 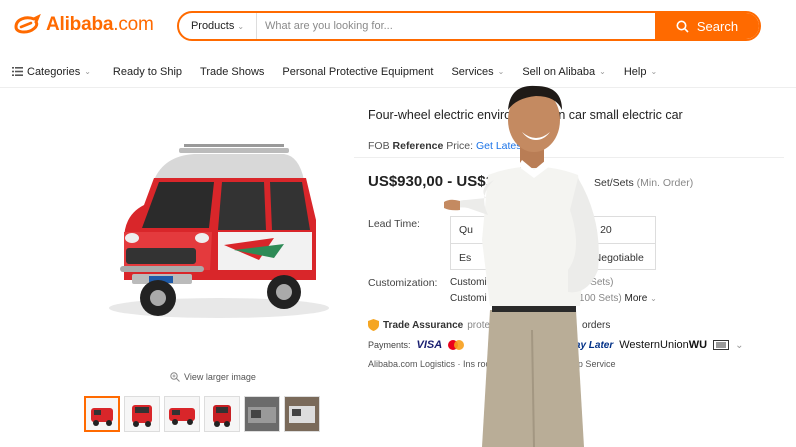 I want to click on search-category-select: Products ⌄, so click(x=218, y=26).